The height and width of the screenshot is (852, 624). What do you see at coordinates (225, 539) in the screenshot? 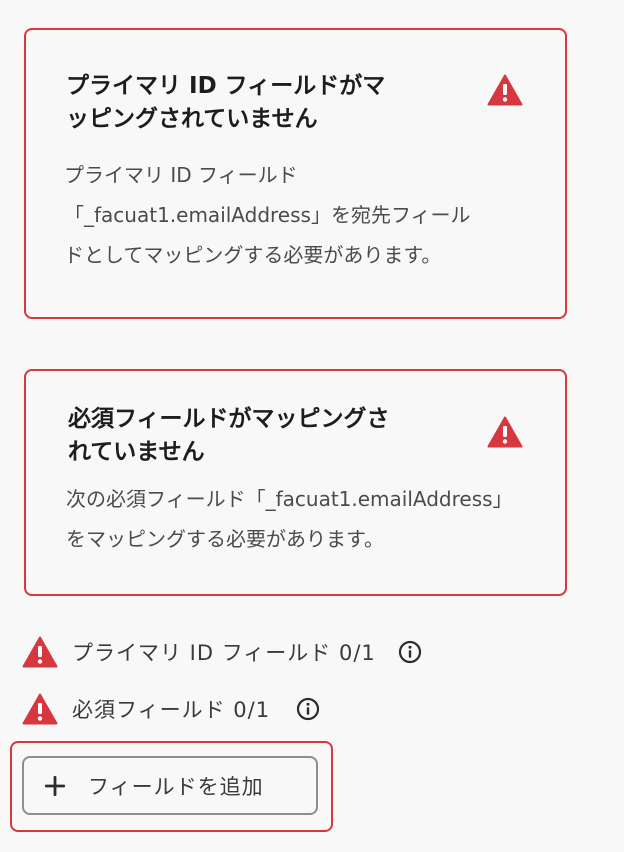
I see `alert-message-line: をマッピングする必要があります。` at bounding box center [225, 539].